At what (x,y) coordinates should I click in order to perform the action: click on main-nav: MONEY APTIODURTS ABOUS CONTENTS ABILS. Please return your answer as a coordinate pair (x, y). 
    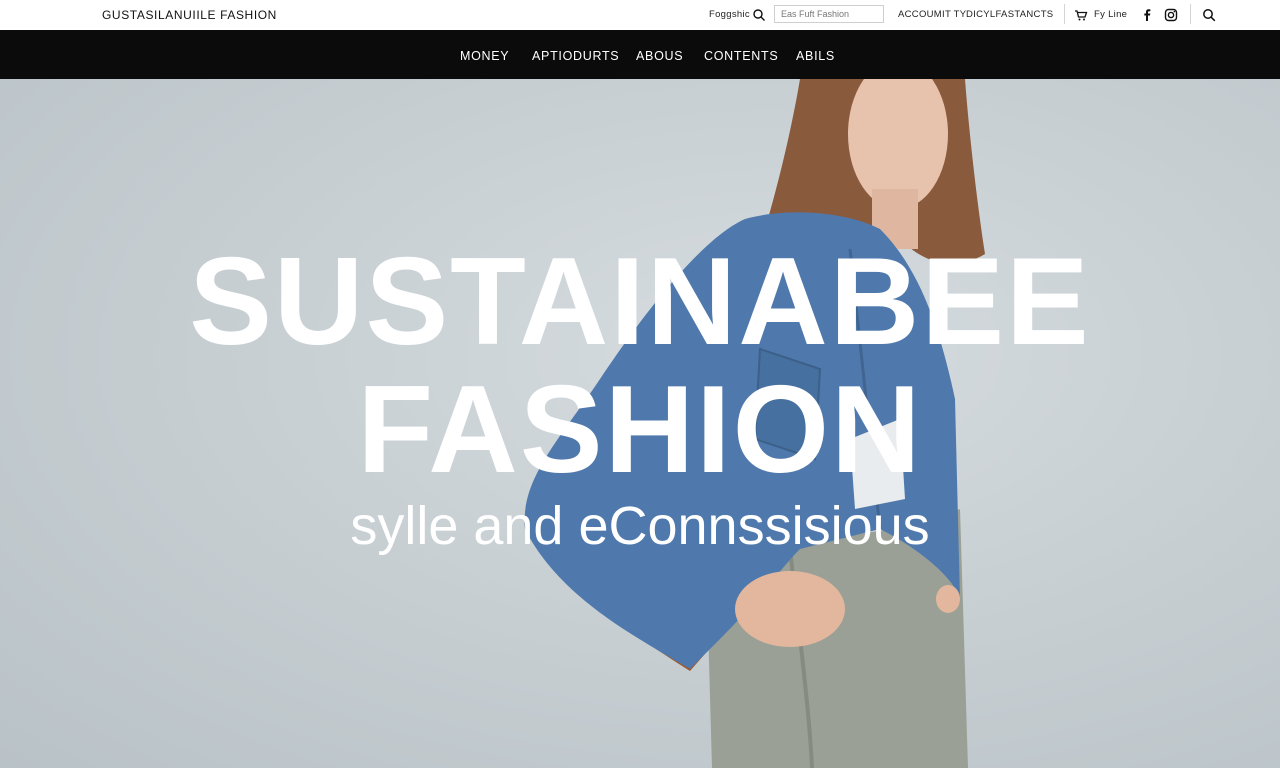
    Looking at the image, I should click on (640, 54).